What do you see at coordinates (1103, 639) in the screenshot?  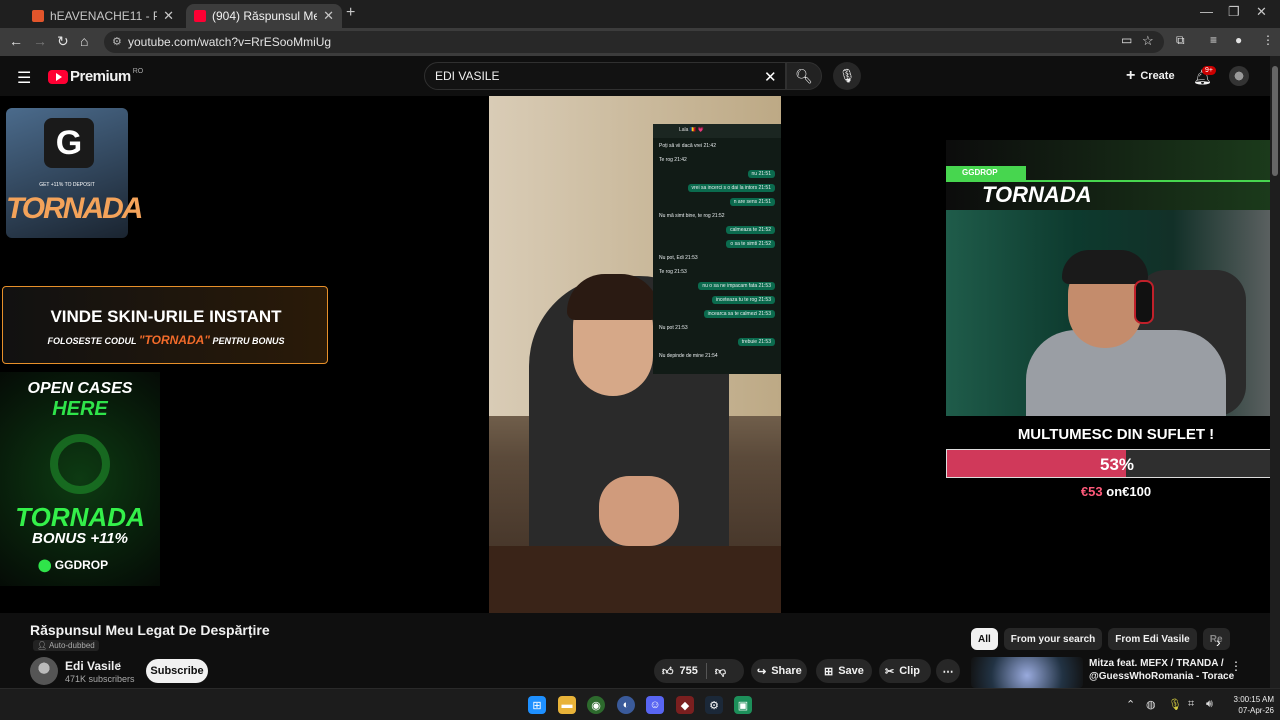 I see `recommendation-chips: All From your search From Edi Vasile Re` at bounding box center [1103, 639].